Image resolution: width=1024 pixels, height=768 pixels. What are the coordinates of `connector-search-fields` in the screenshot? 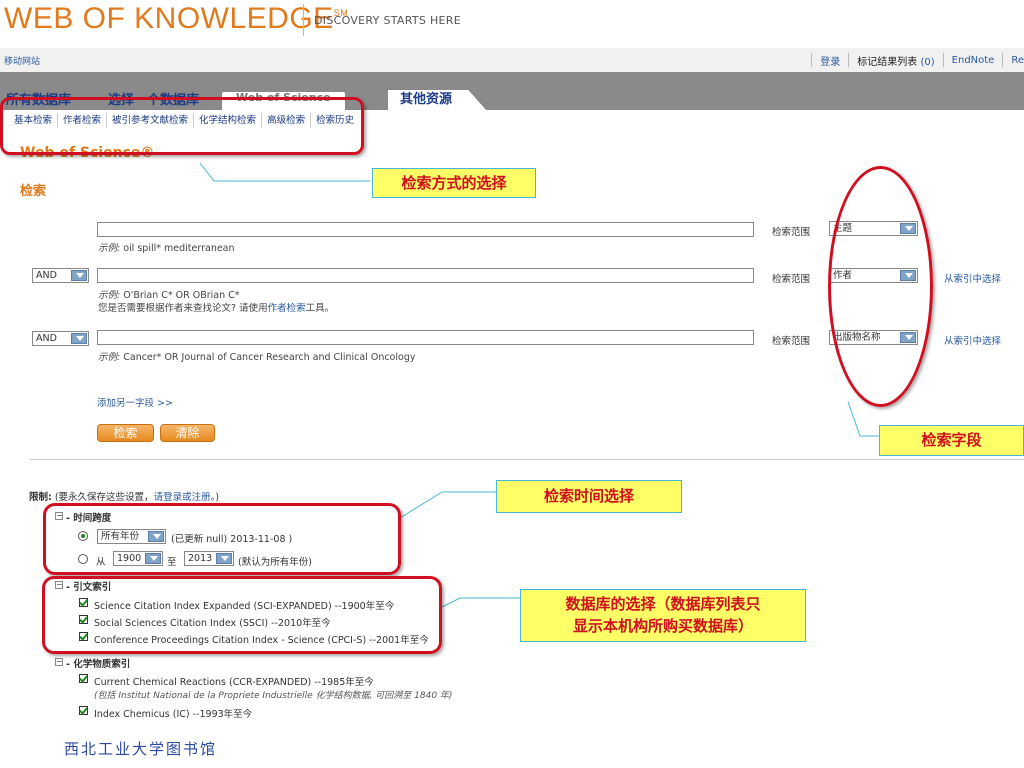 It's located at (863, 419).